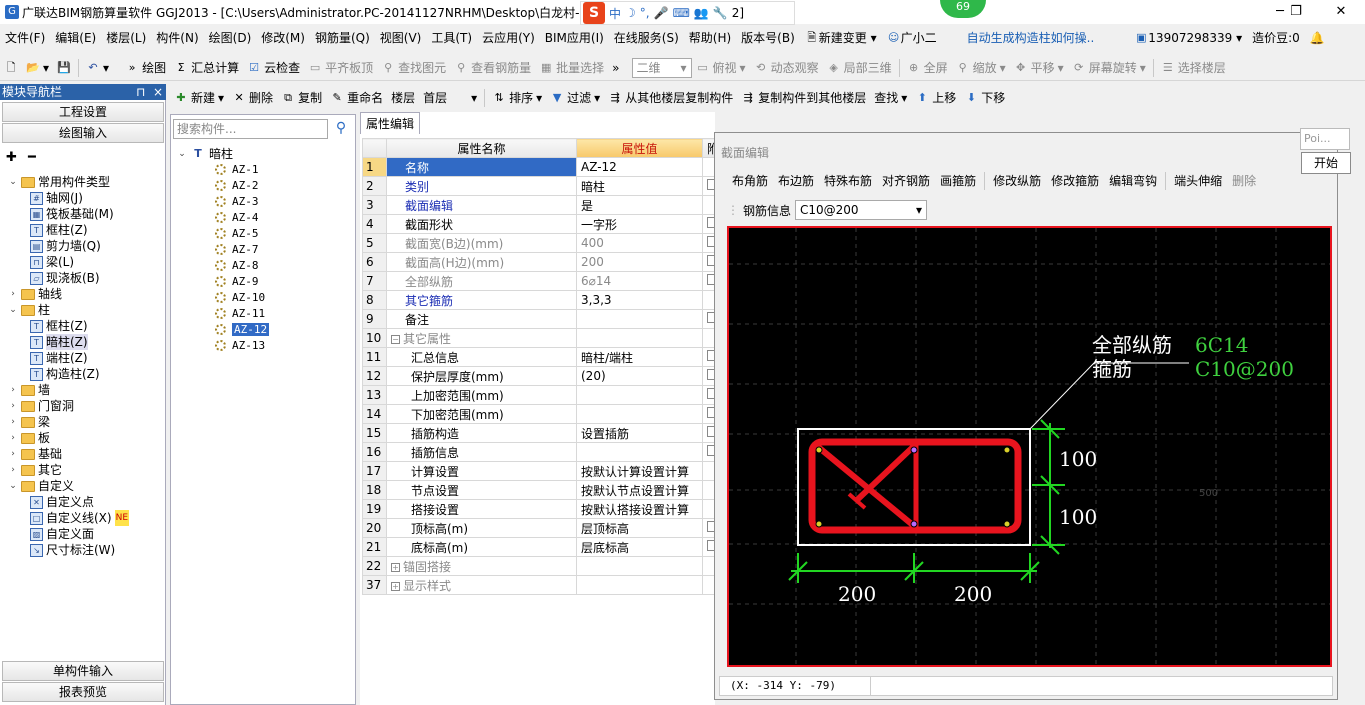 Image resolution: width=1365 pixels, height=705 pixels. I want to click on property-row: 11 汇总信息 暗柱/端柱, so click(539, 357).